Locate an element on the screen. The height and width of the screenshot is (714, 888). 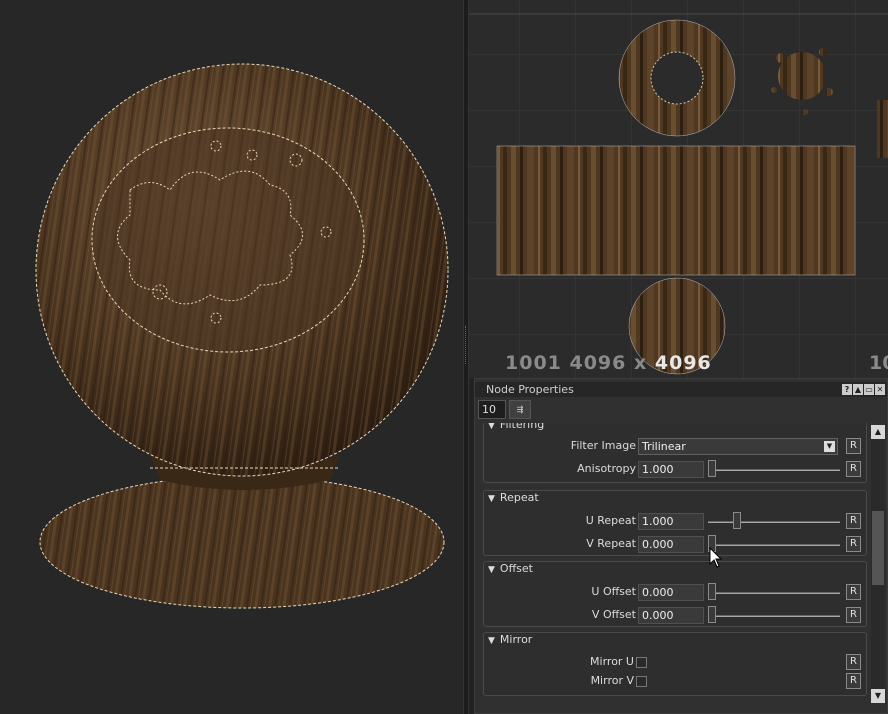
v-repeat-label: V Repeat is located at coordinates (611, 543).